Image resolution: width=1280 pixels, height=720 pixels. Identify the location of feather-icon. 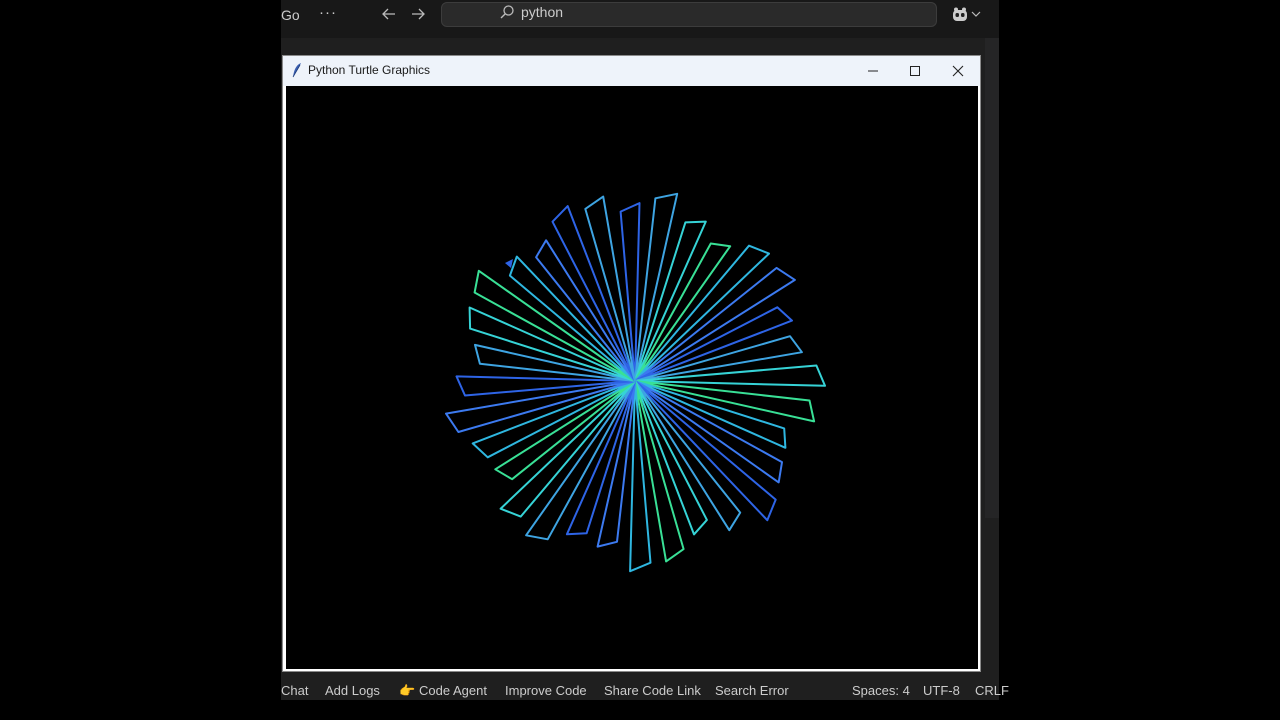
(296, 70).